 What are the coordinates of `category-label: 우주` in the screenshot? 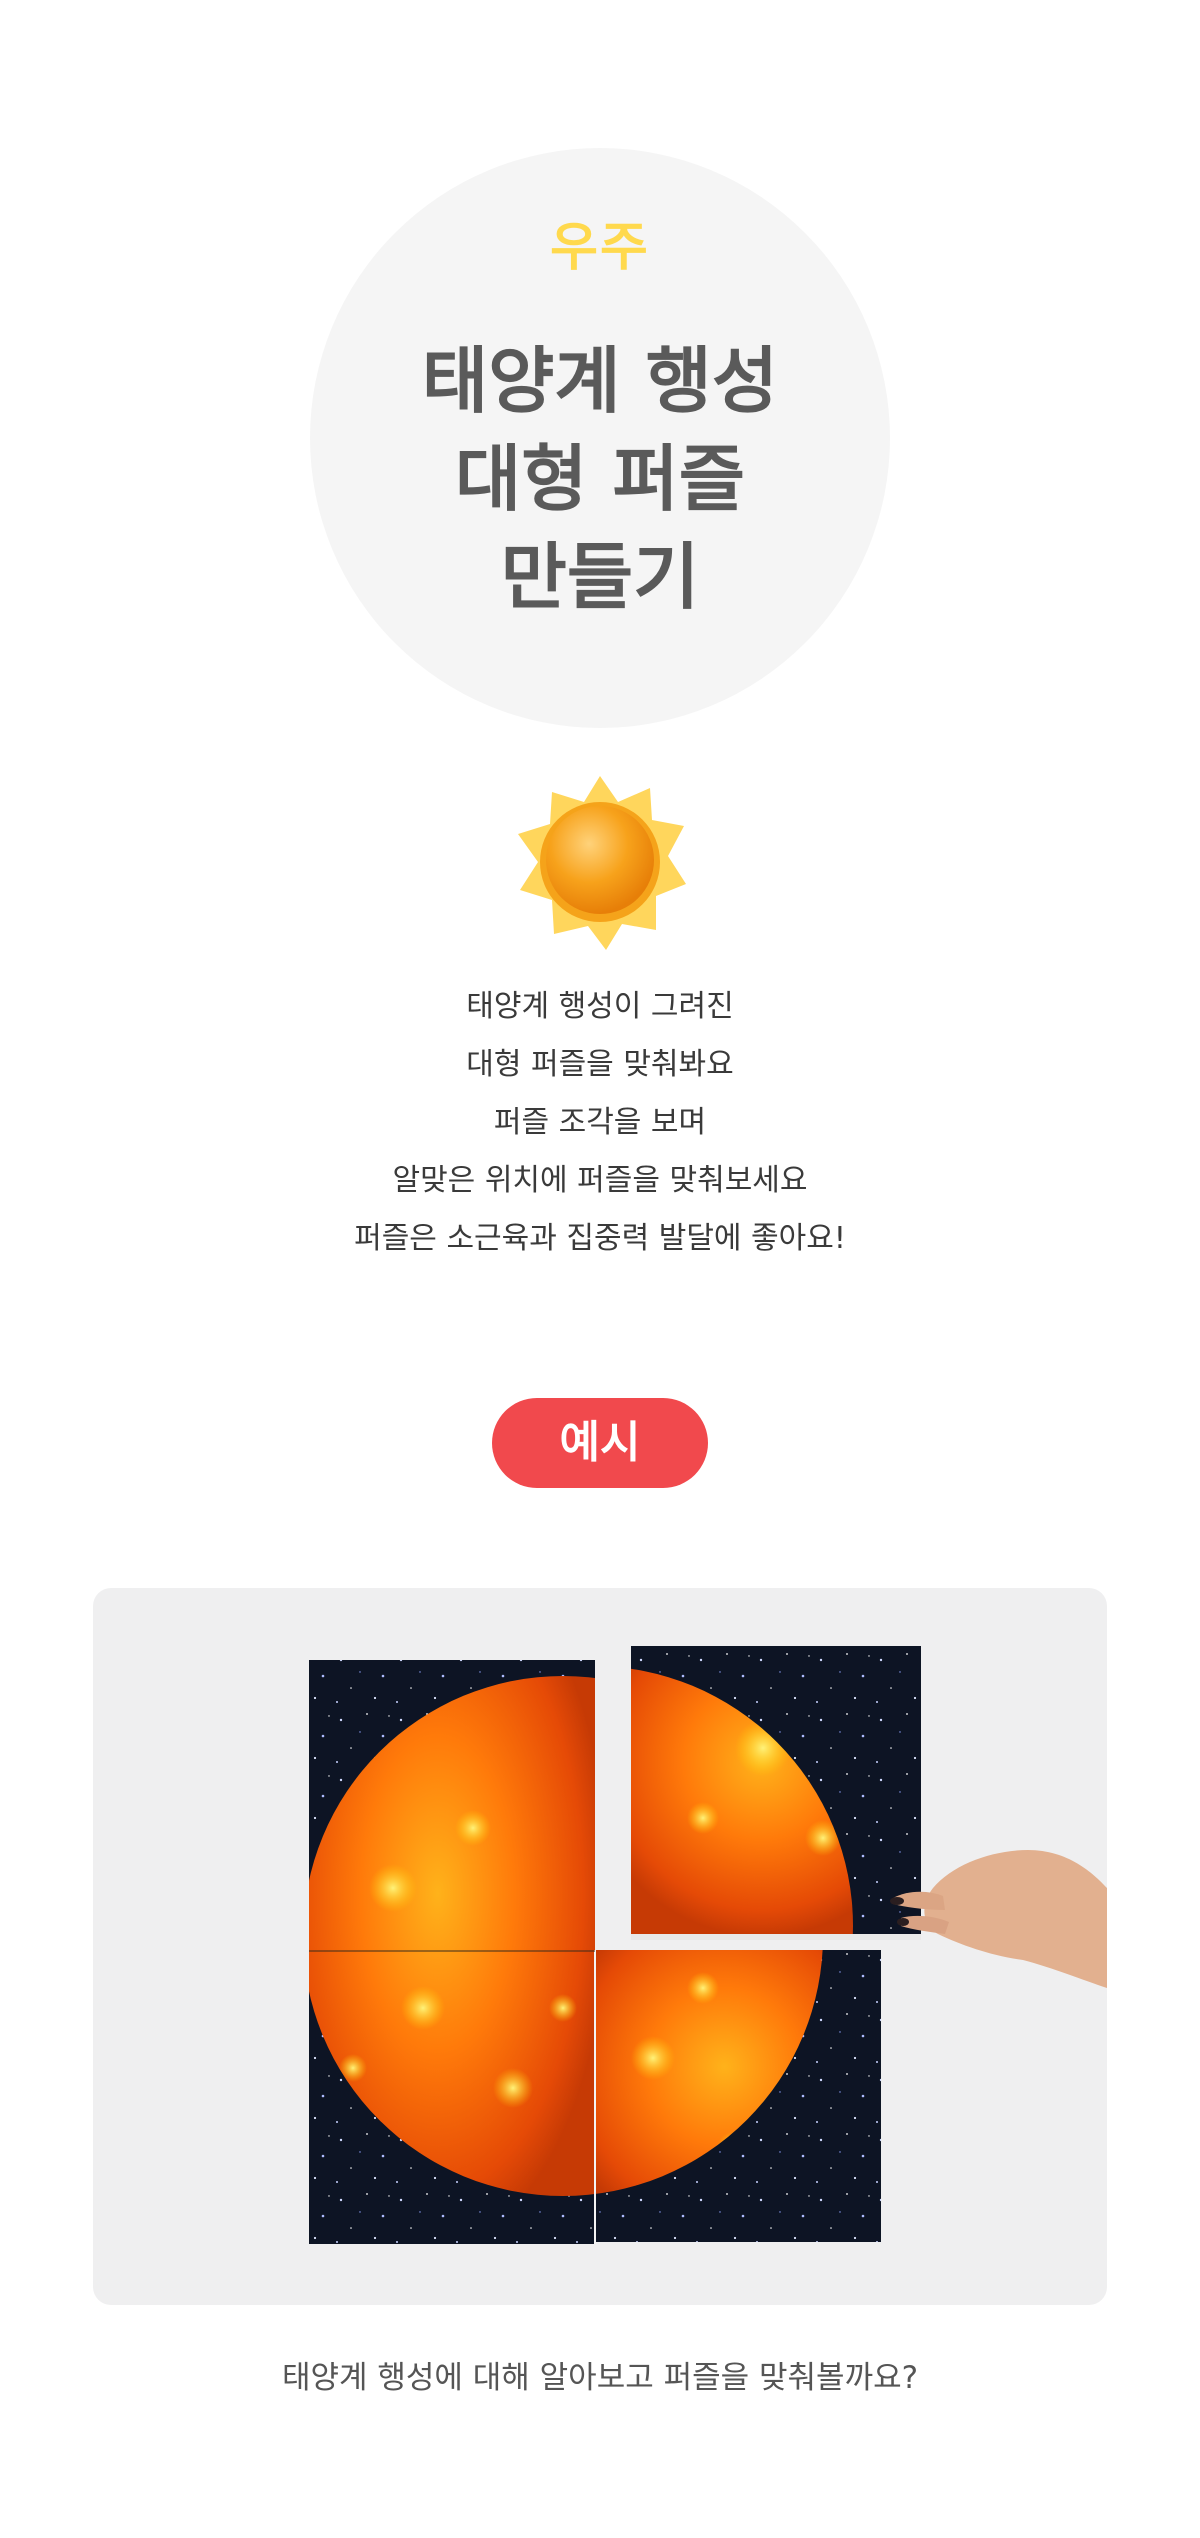 It's located at (600, 248).